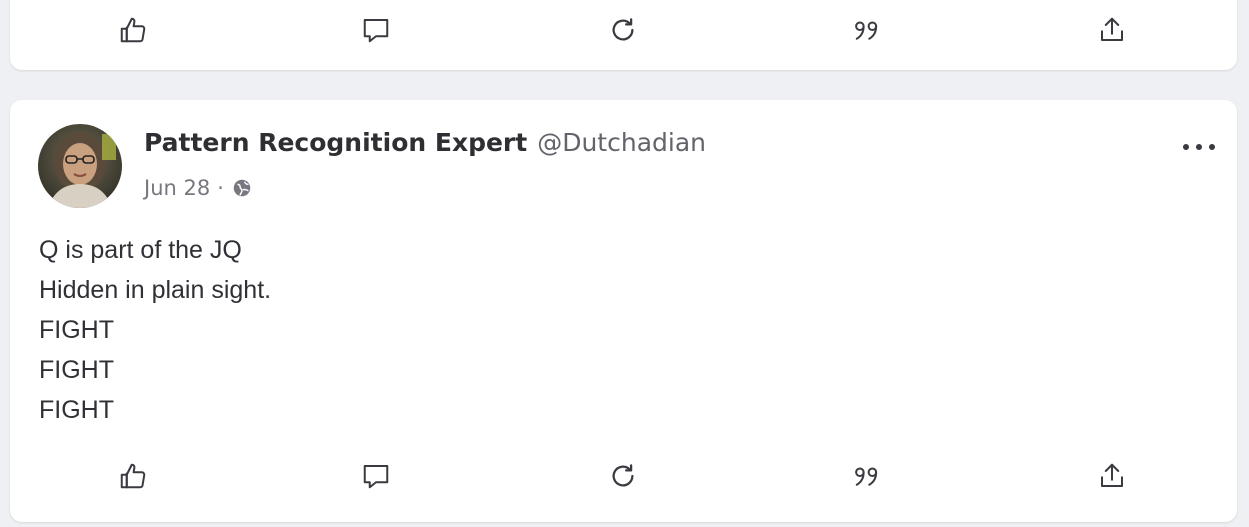 The width and height of the screenshot is (1249, 527). Describe the element at coordinates (140, 250) in the screenshot. I see `post-content-line: Q is part of the JQ` at that location.